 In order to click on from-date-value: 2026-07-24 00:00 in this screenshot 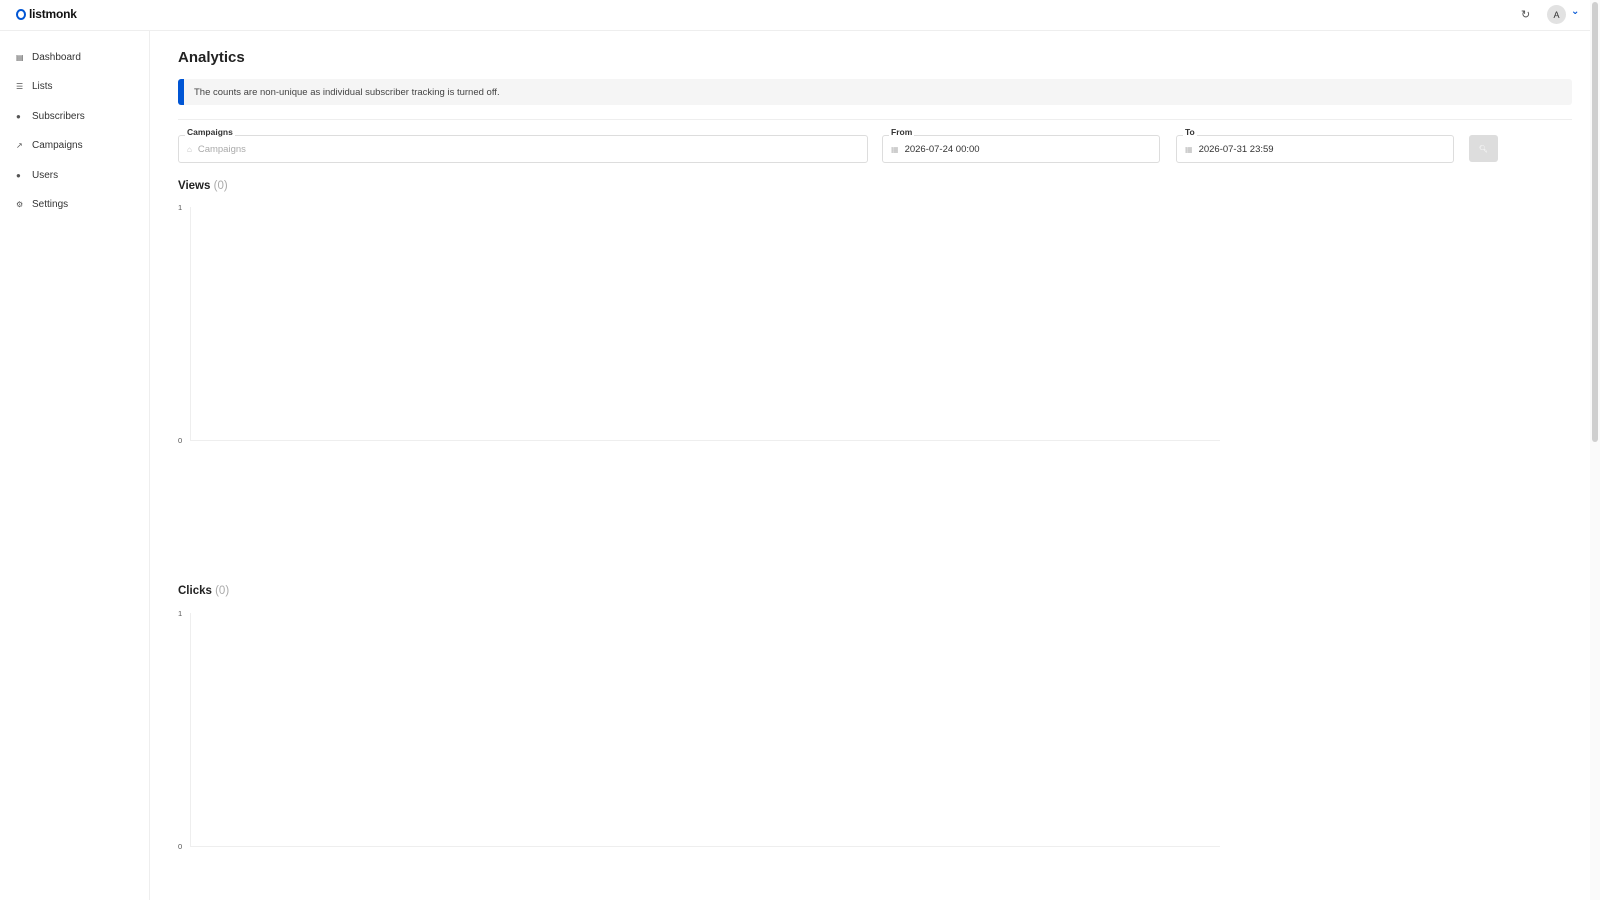, I will do `click(942, 149)`.